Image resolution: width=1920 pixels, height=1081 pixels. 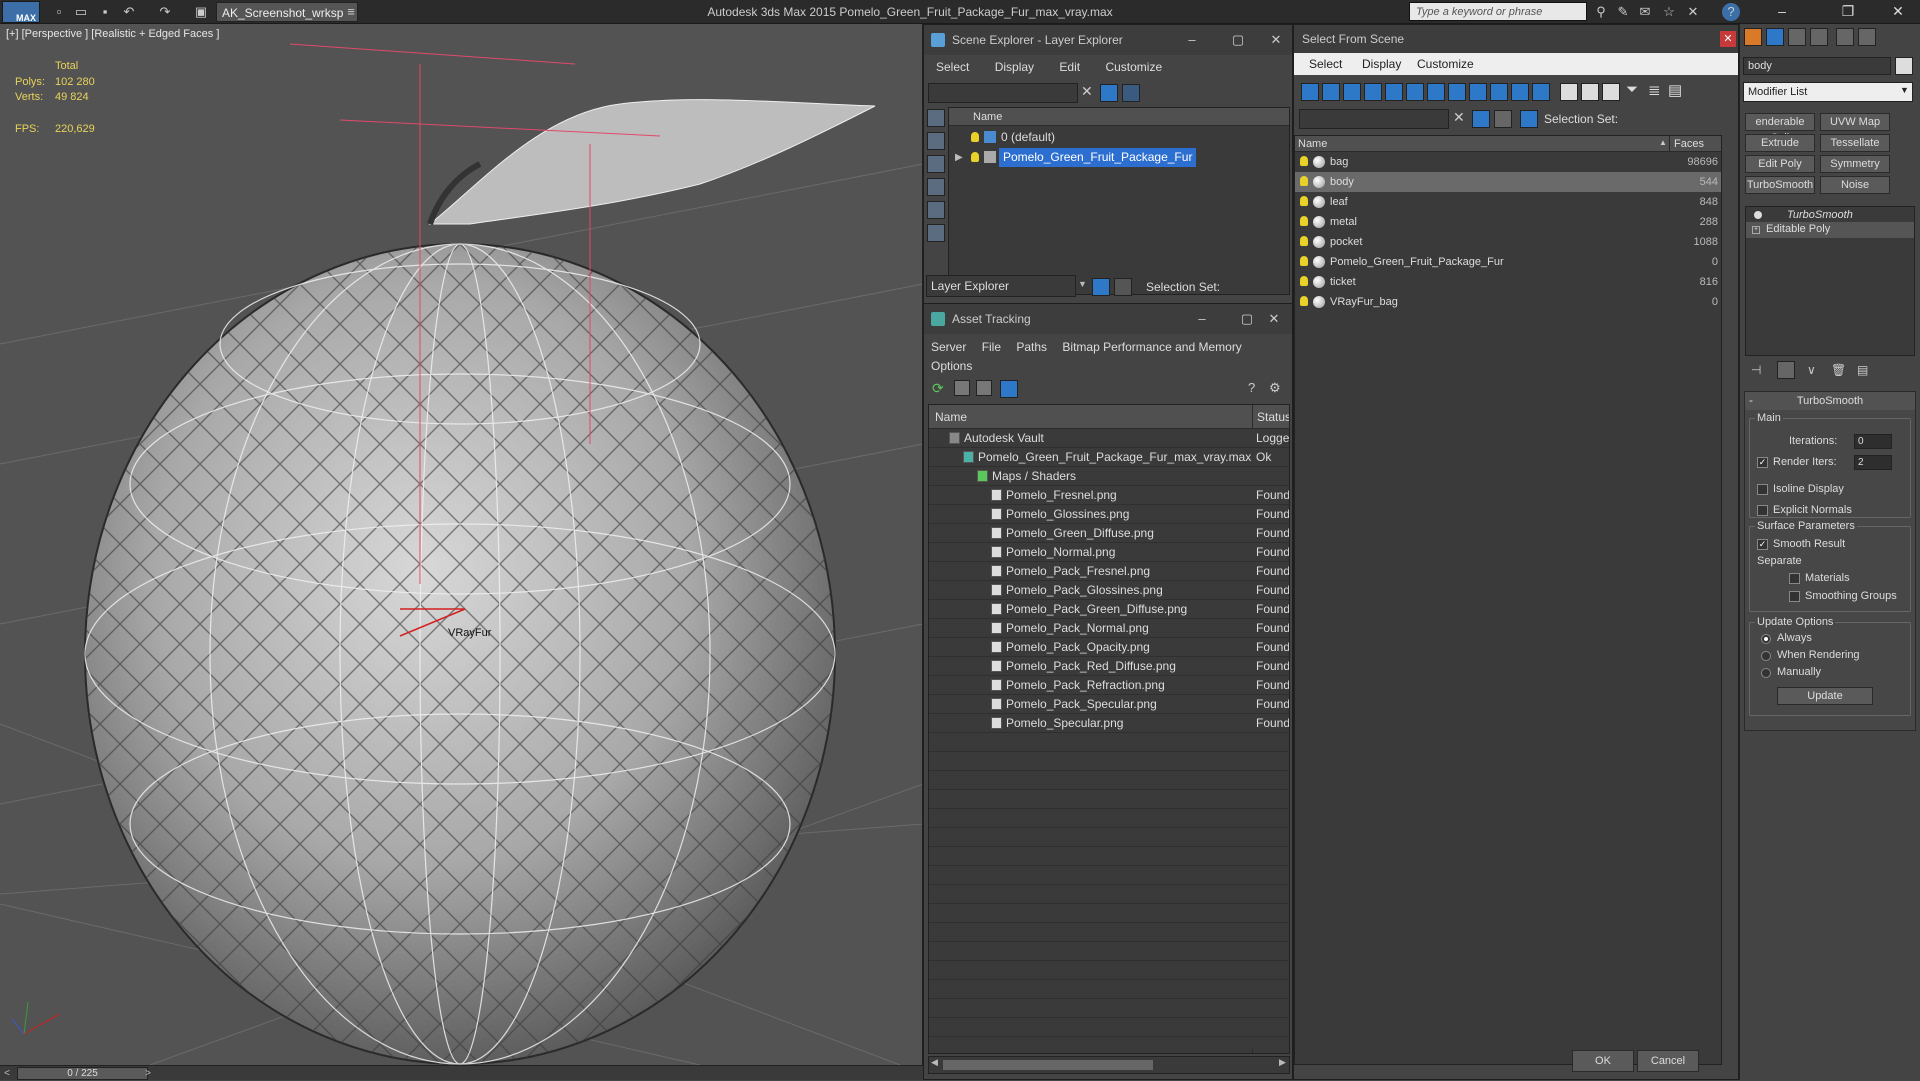 What do you see at coordinates (1611, 92) in the screenshot?
I see `select-invert-icon` at bounding box center [1611, 92].